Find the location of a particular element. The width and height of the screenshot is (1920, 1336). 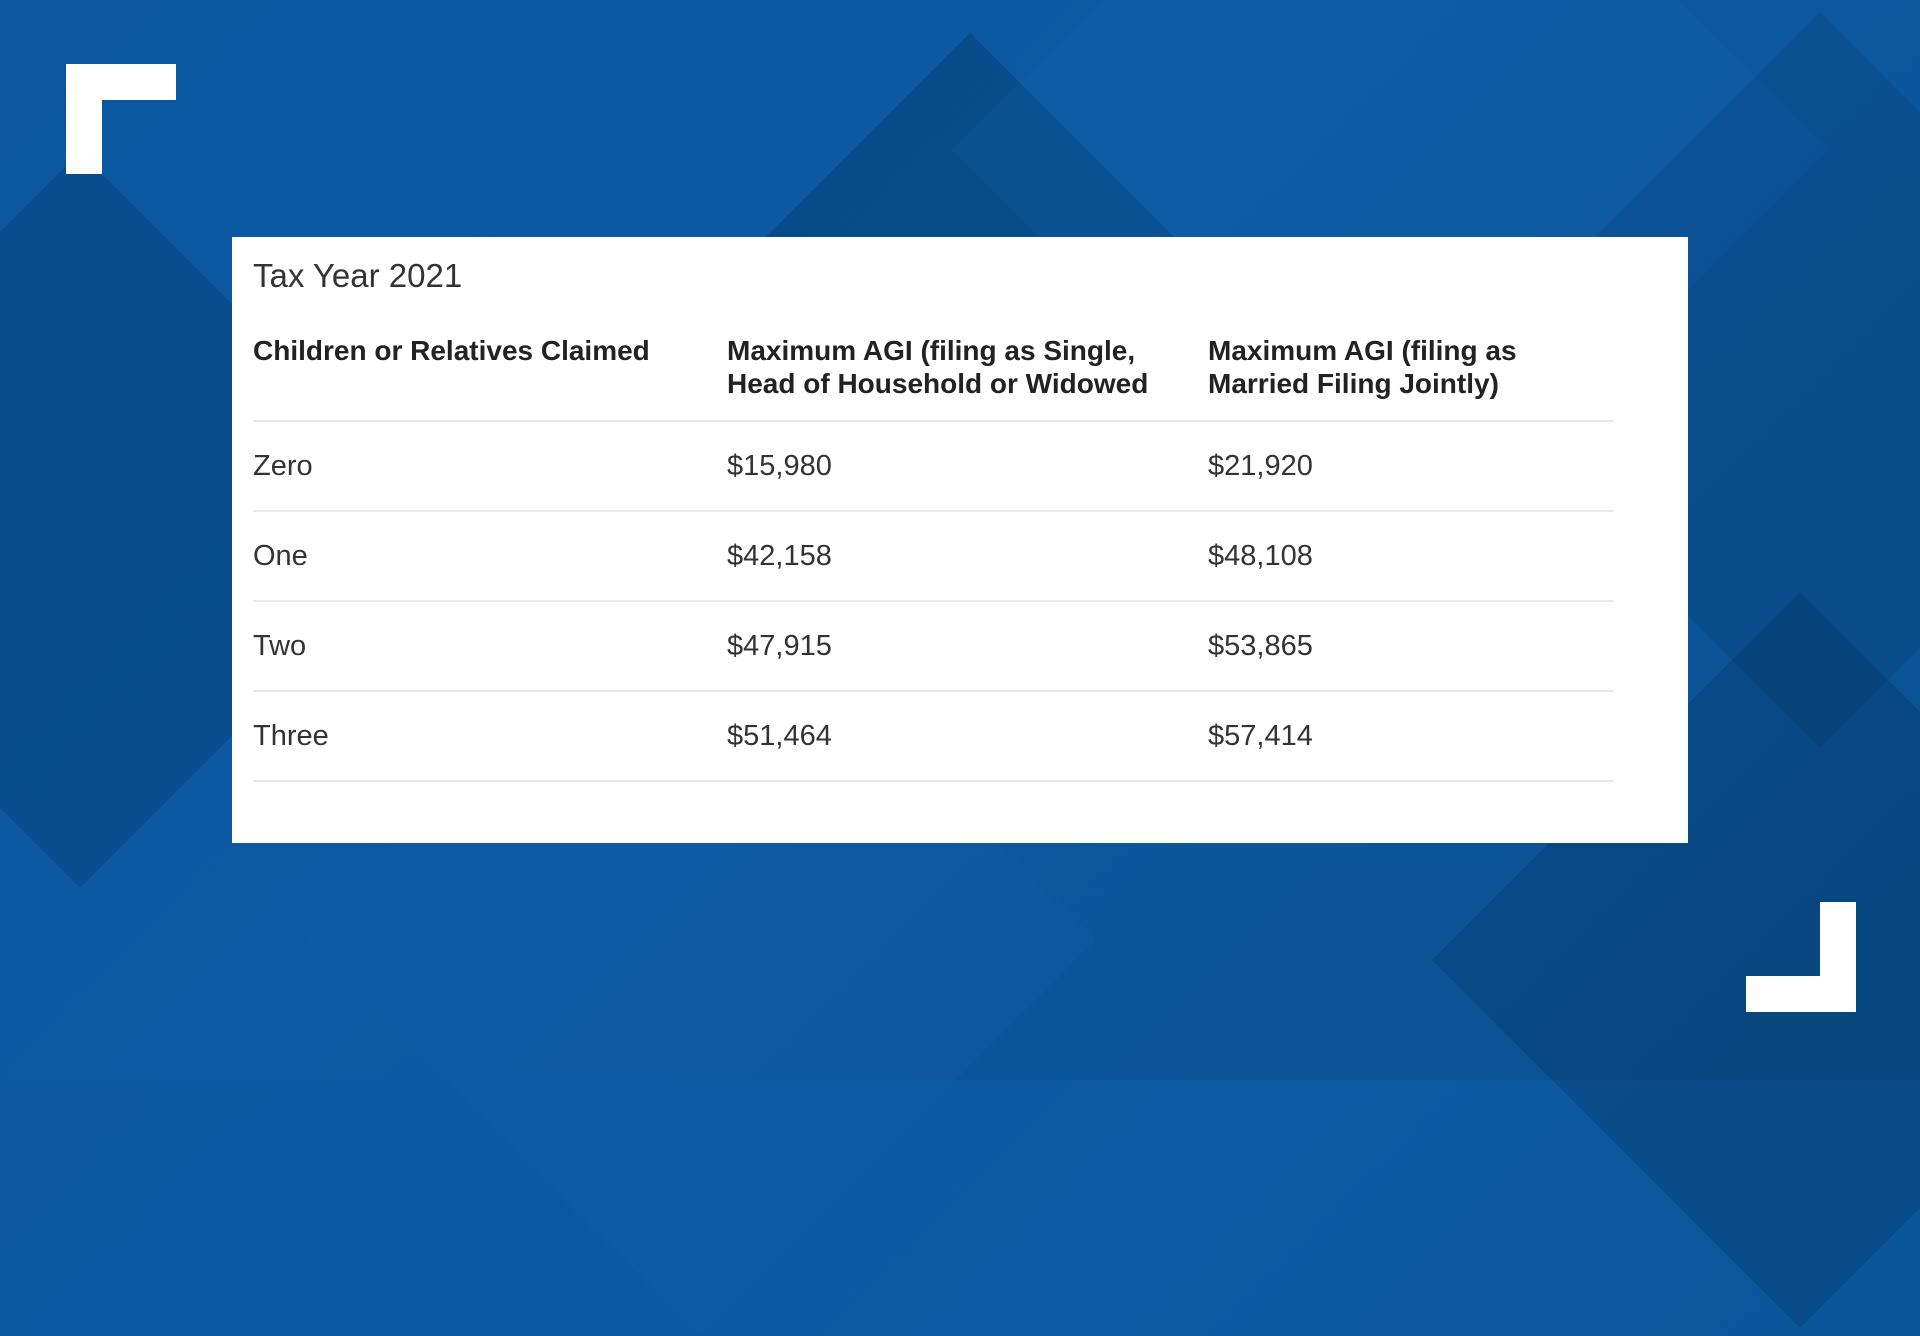

table-cell-joint-agi: $53,865 is located at coordinates (1411, 646).